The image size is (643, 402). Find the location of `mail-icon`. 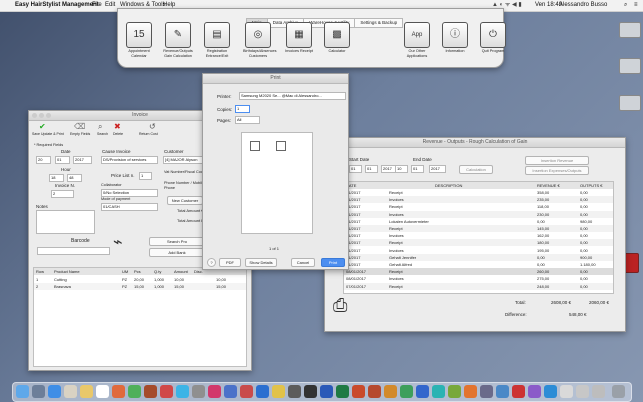

mail-icon is located at coordinates (70, 391).